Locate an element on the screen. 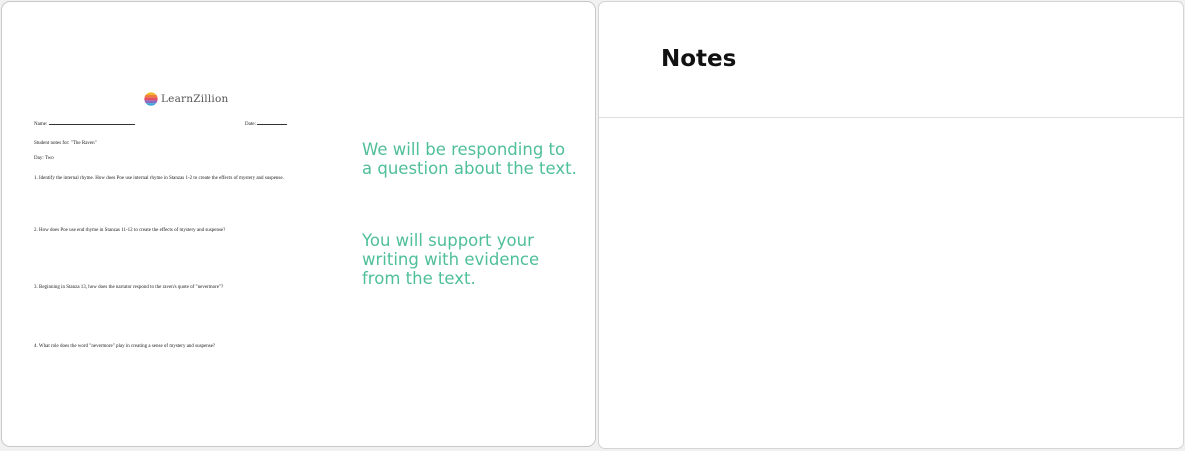 The width and height of the screenshot is (1185, 451). learnzillion-logo-icon is located at coordinates (151, 99).